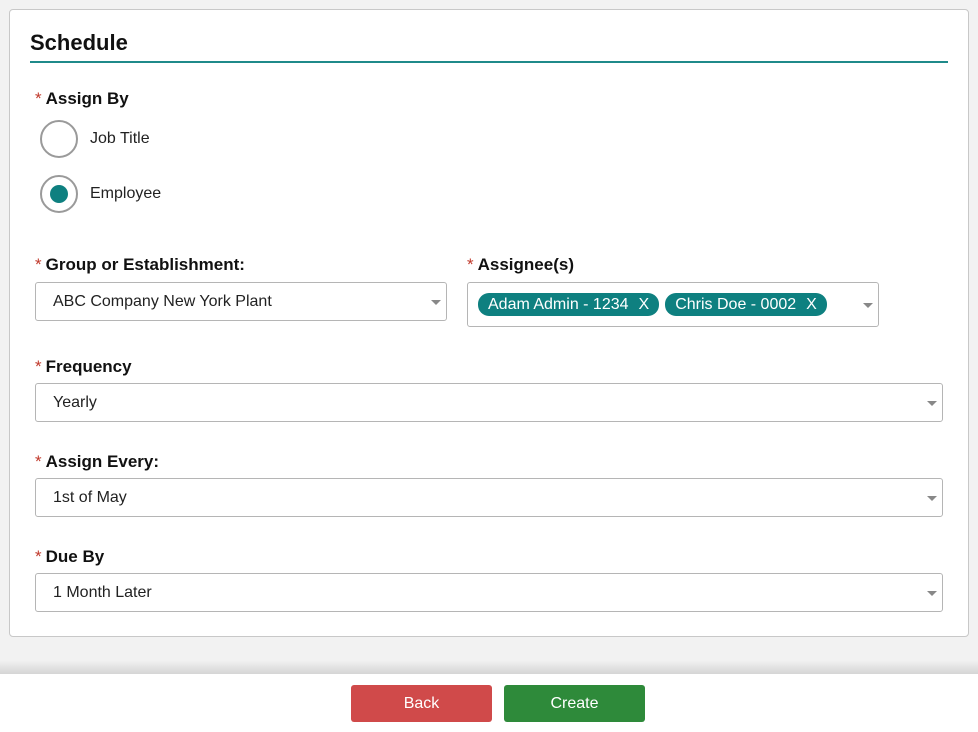 Image resolution: width=978 pixels, height=732 pixels. I want to click on group-select: ABC Company New York Plant, so click(241, 301).